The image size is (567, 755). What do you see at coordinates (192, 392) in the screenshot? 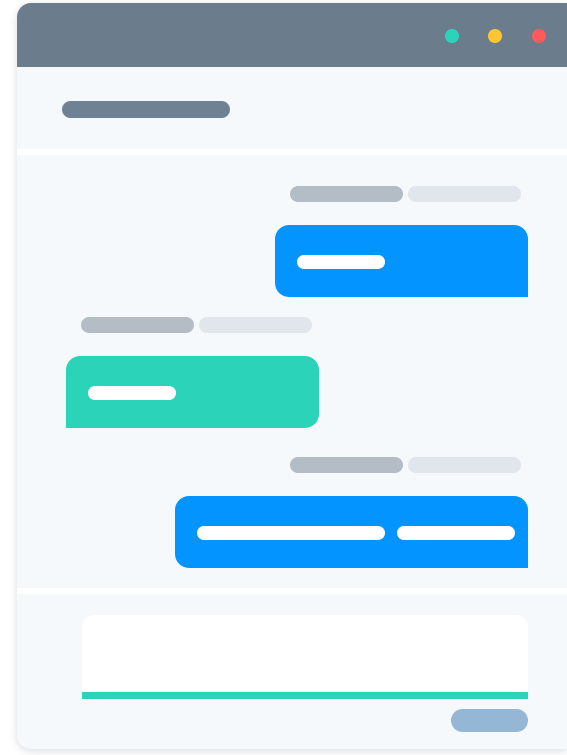
I see `incoming-message-bubble` at bounding box center [192, 392].